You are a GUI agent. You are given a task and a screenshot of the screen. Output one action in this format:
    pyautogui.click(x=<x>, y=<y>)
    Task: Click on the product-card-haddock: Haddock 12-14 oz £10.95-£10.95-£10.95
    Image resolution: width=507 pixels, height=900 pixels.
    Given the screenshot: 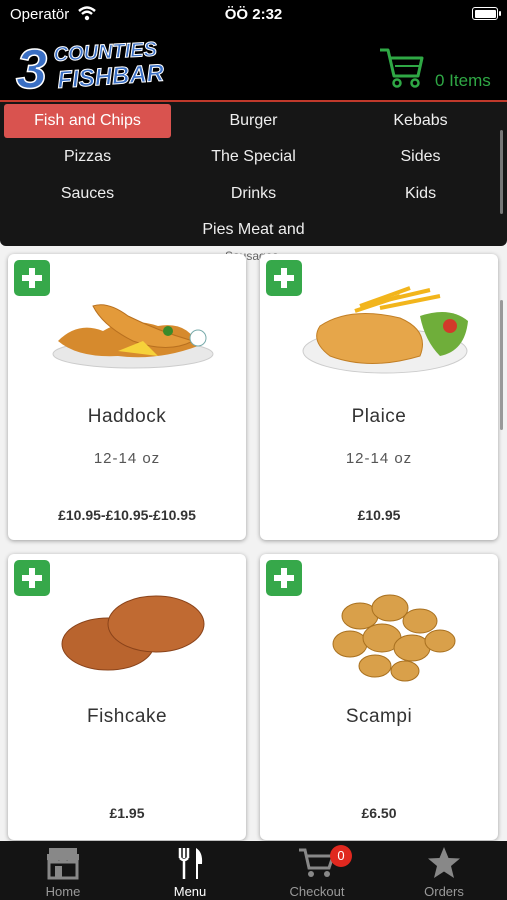 What is the action you would take?
    pyautogui.click(x=127, y=397)
    